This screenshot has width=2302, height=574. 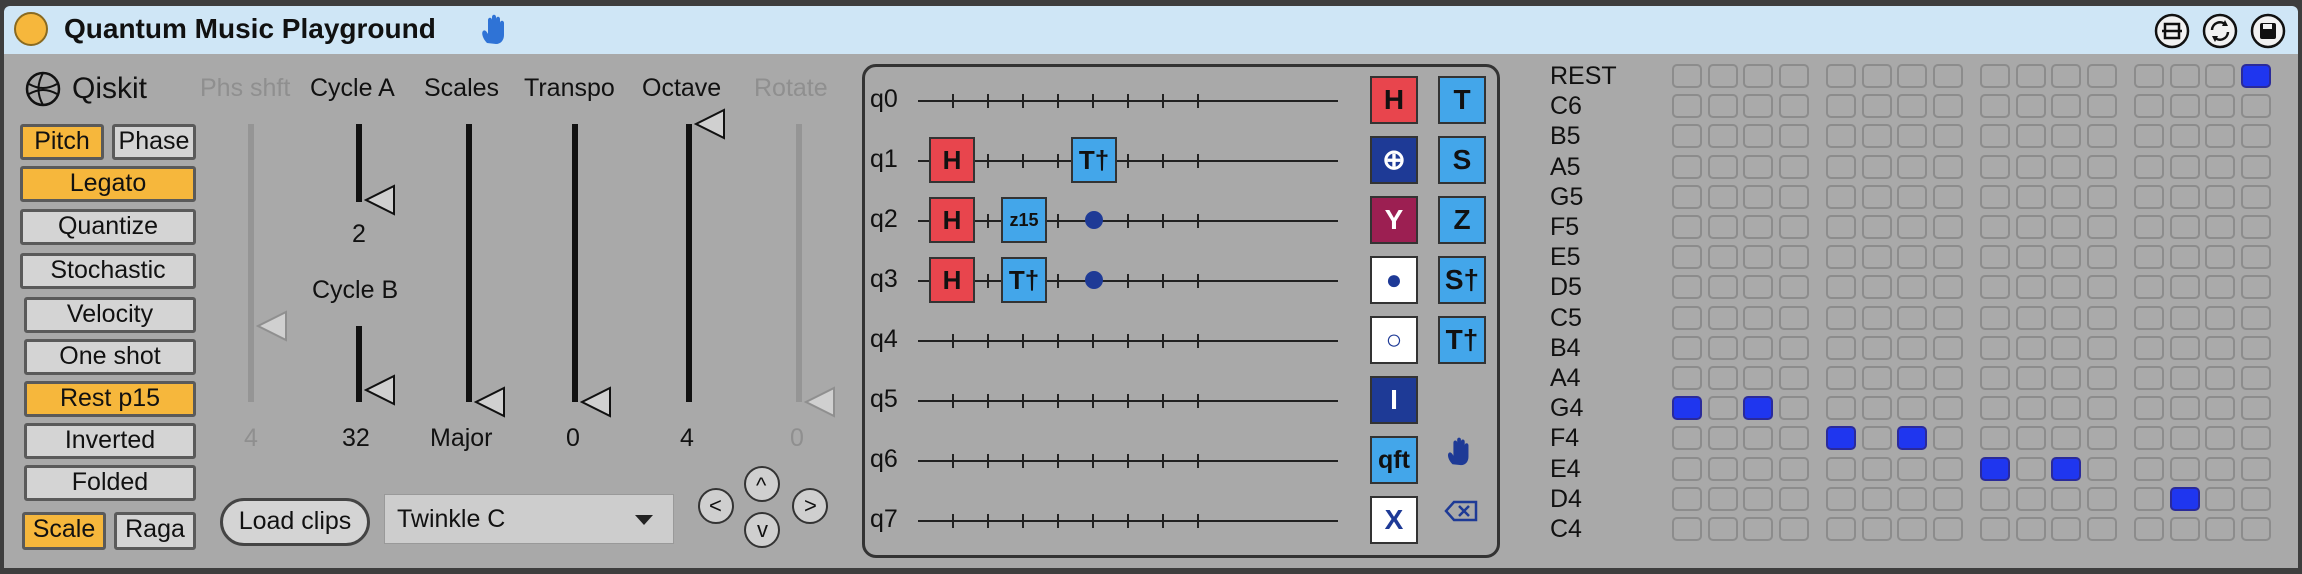 I want to click on delete-icon, so click(x=1461, y=511).